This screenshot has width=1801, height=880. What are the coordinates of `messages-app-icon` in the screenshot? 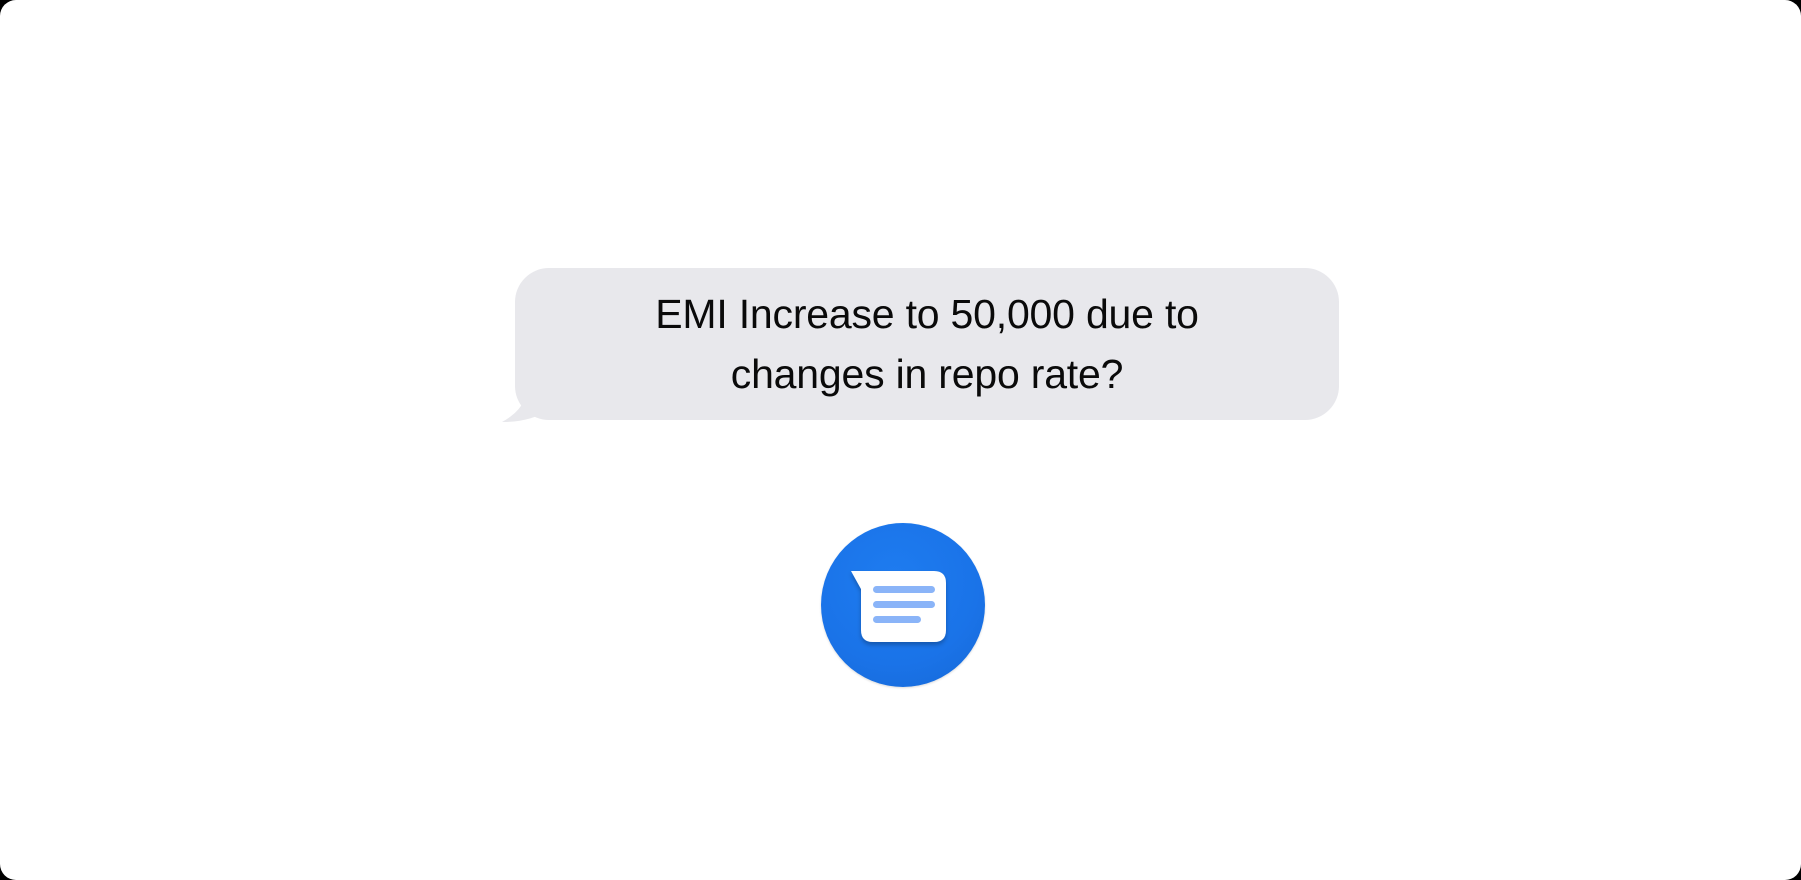 It's located at (903, 605).